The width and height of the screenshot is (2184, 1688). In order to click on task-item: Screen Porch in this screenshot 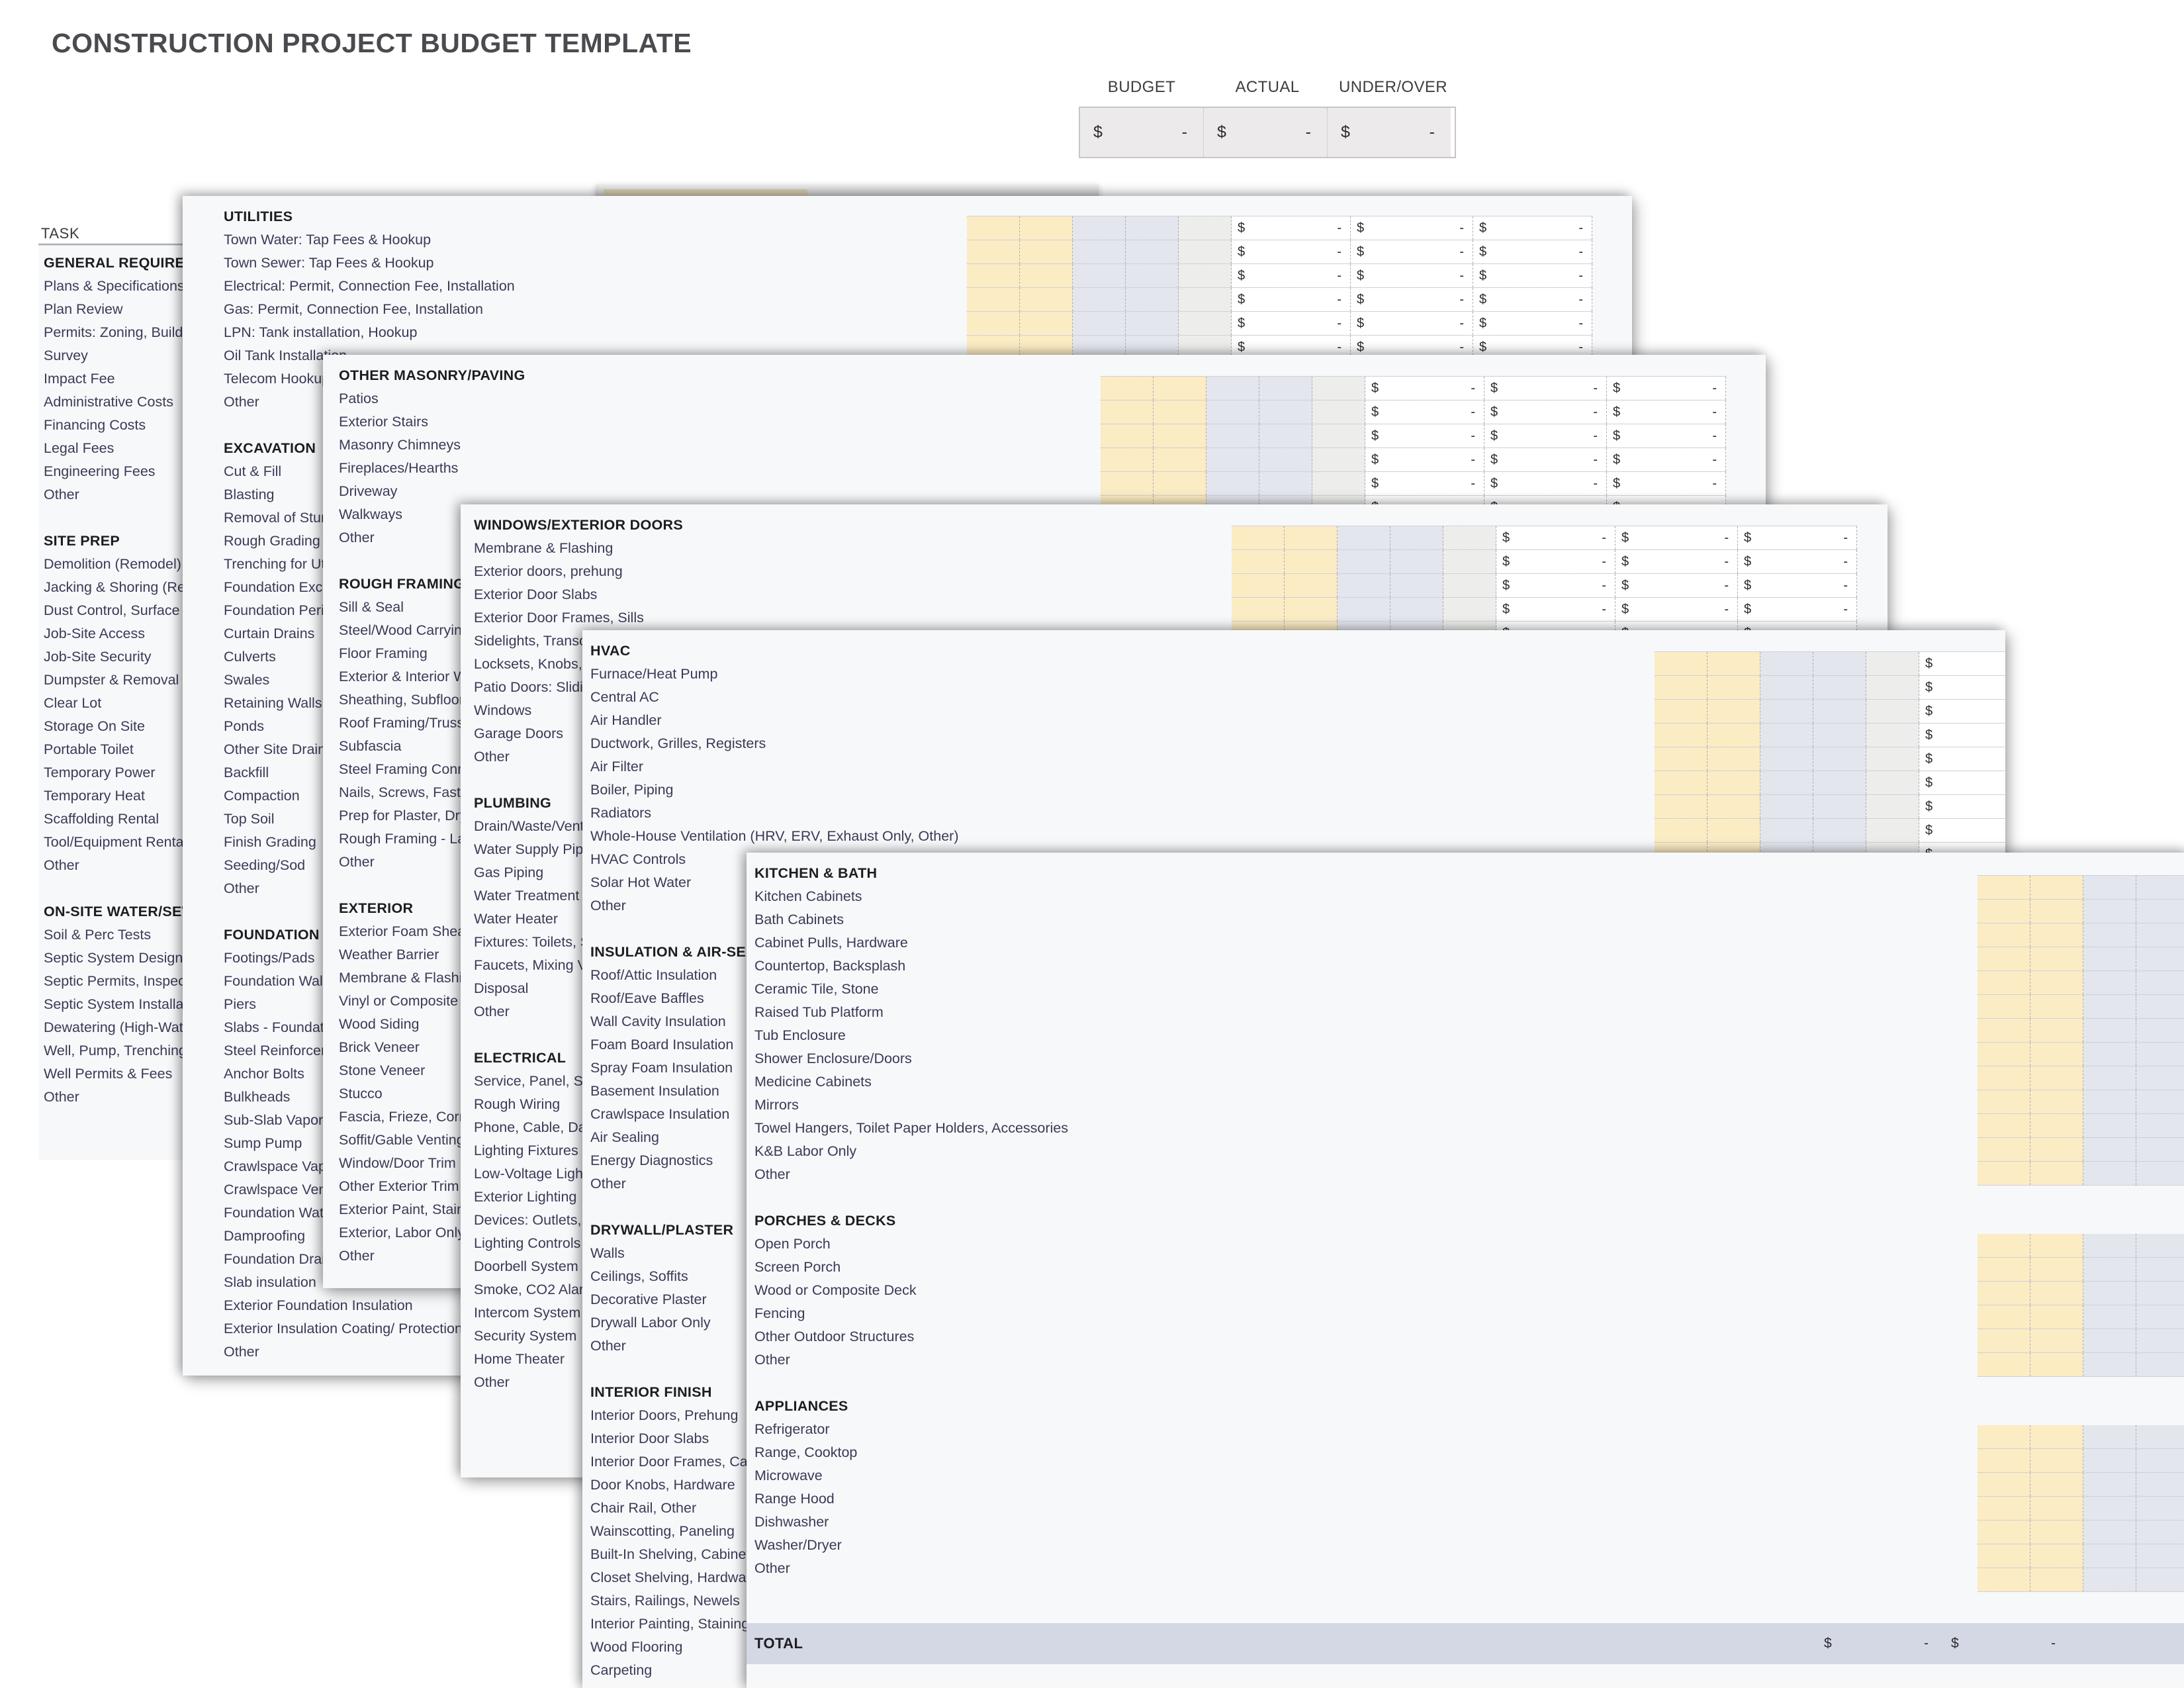, I will do `click(911, 1267)`.